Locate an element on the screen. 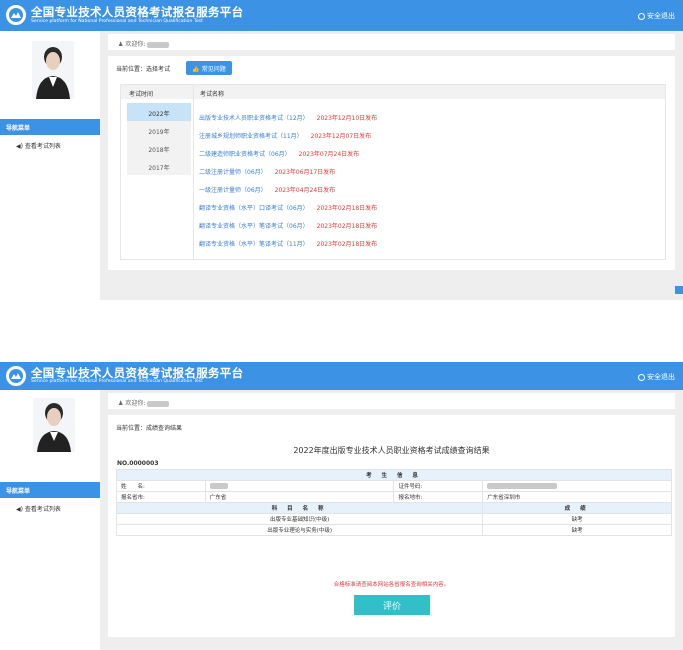 The image size is (683, 650). exam-table-header: 考试时间 考试名称 is located at coordinates (393, 92).